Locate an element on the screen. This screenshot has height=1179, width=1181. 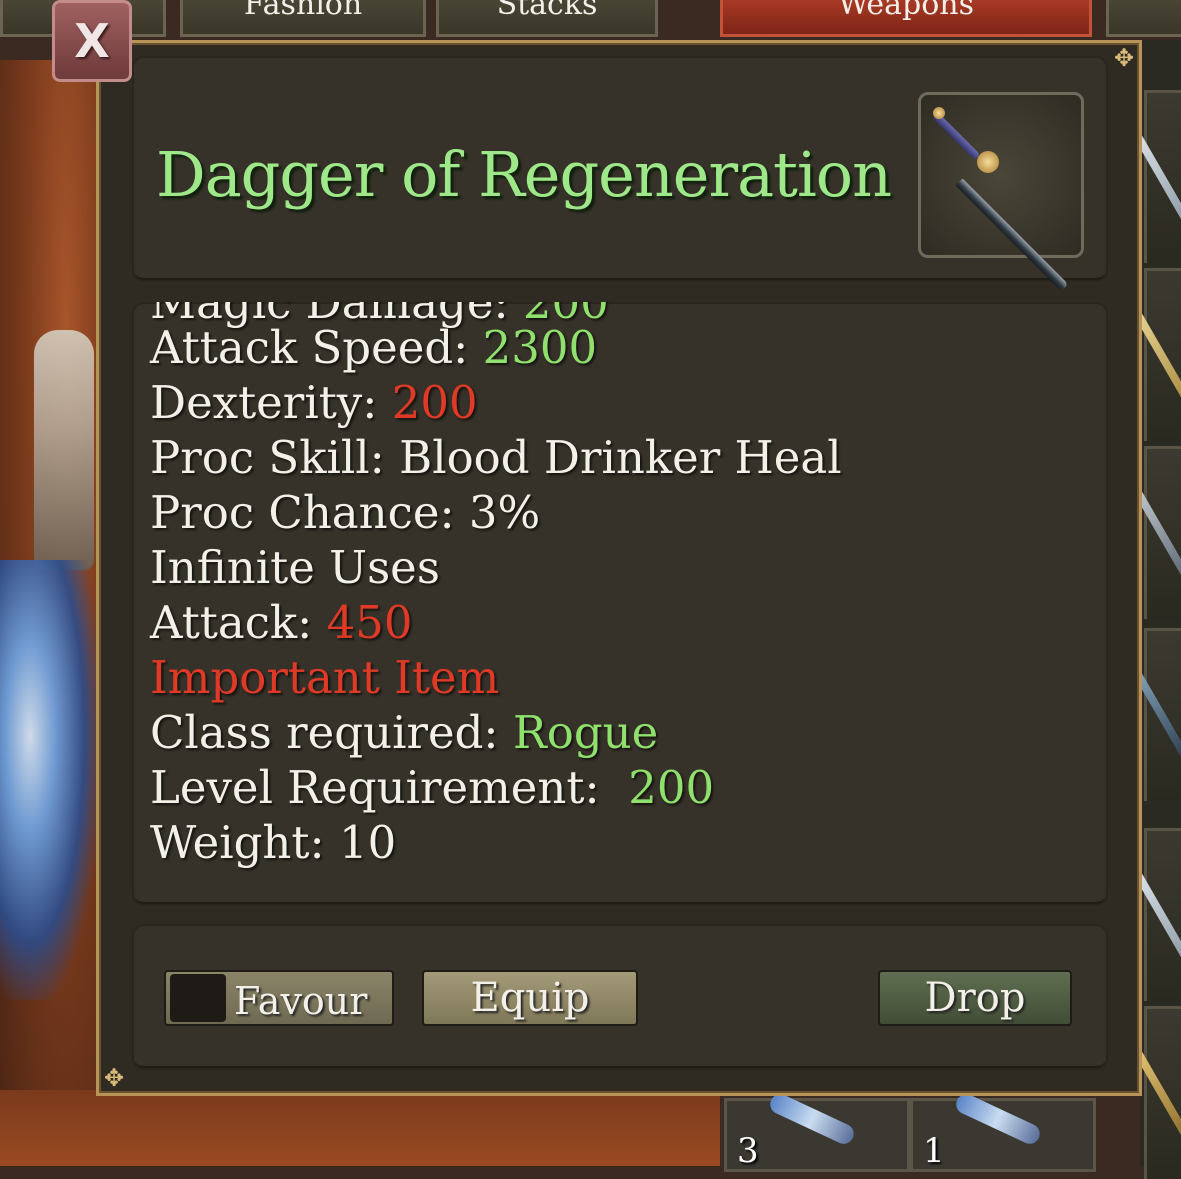
stat-weight: Weight: 10 is located at coordinates (273, 842).